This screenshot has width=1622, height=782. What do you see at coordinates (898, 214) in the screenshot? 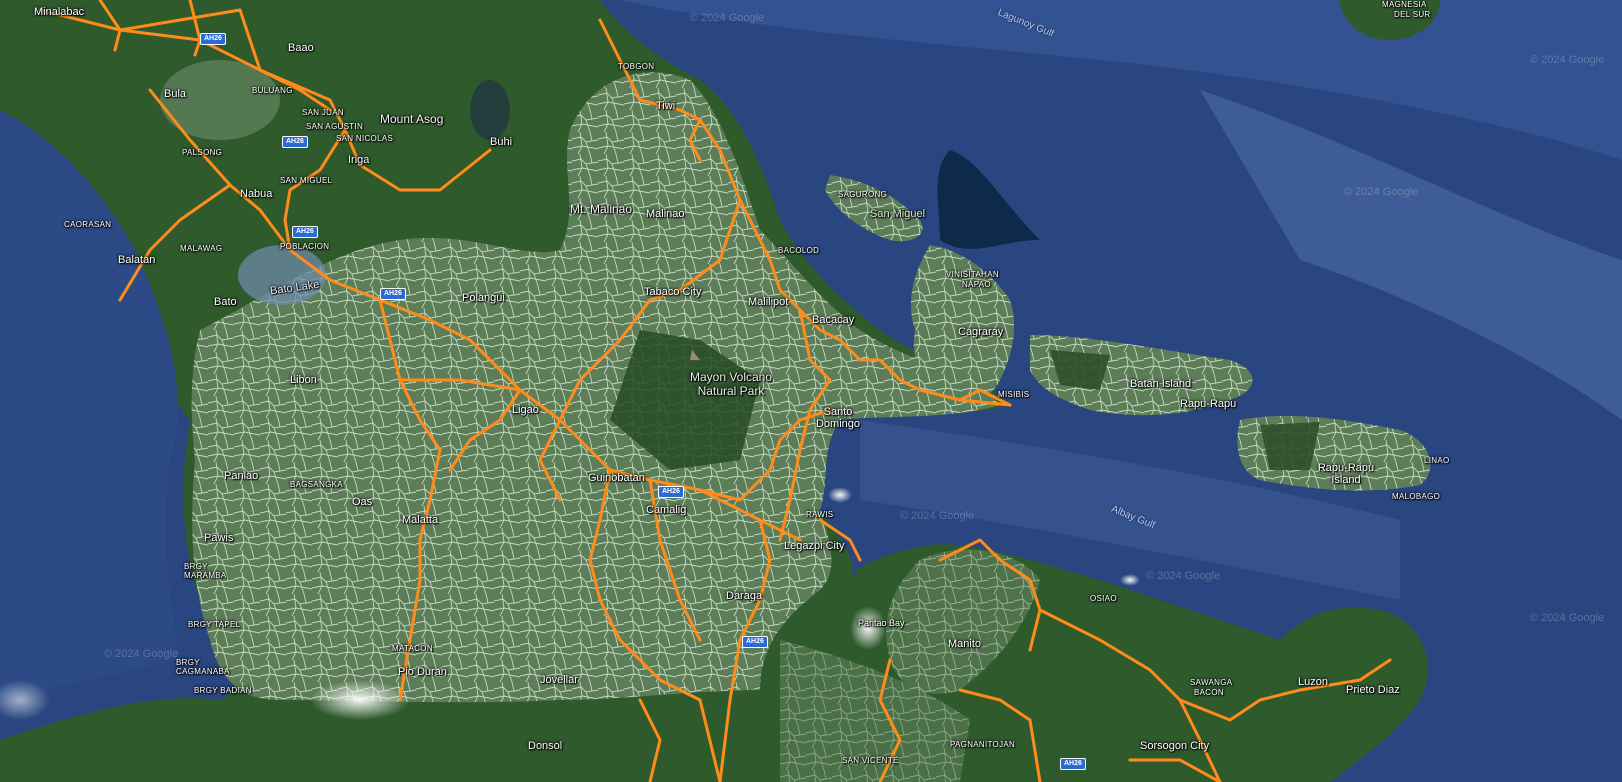
I see `label-san-miguel: San Miguel` at bounding box center [898, 214].